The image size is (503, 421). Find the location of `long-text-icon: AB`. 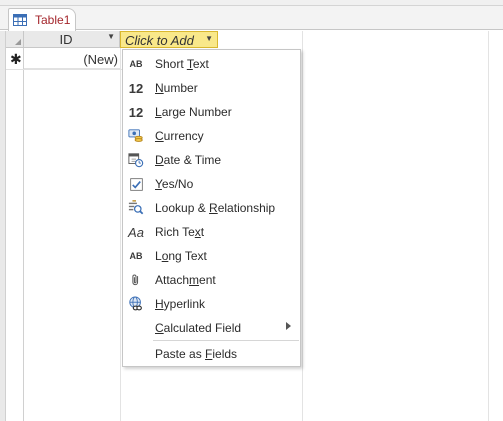

long-text-icon: AB is located at coordinates (136, 256).